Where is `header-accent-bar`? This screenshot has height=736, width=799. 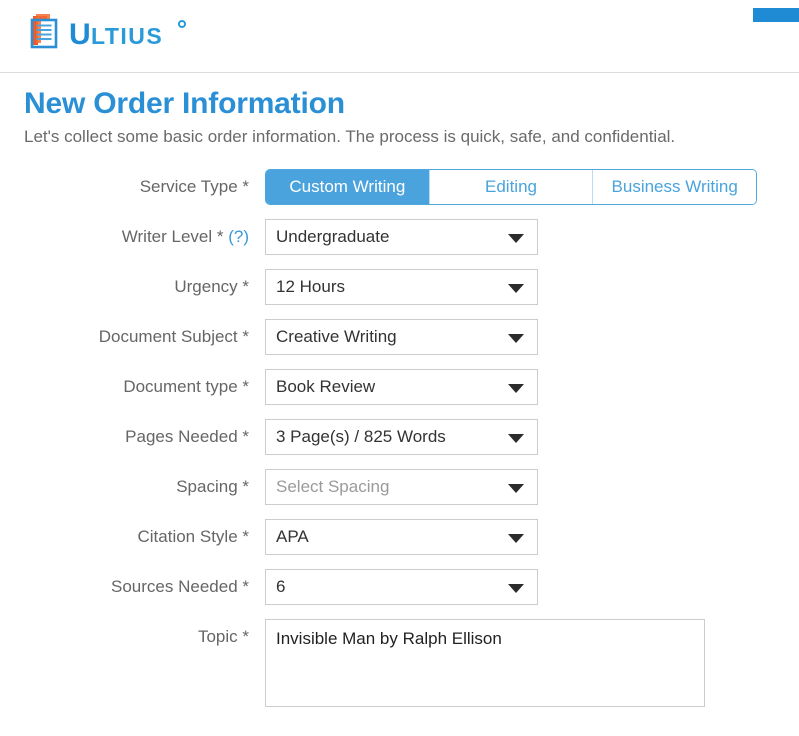 header-accent-bar is located at coordinates (776, 15).